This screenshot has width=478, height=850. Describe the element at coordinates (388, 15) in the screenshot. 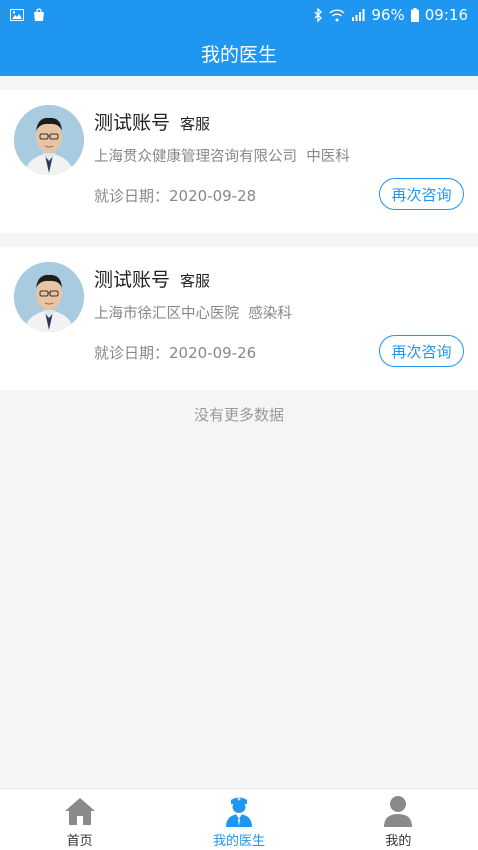

I see `battery-percent: 96%` at that location.